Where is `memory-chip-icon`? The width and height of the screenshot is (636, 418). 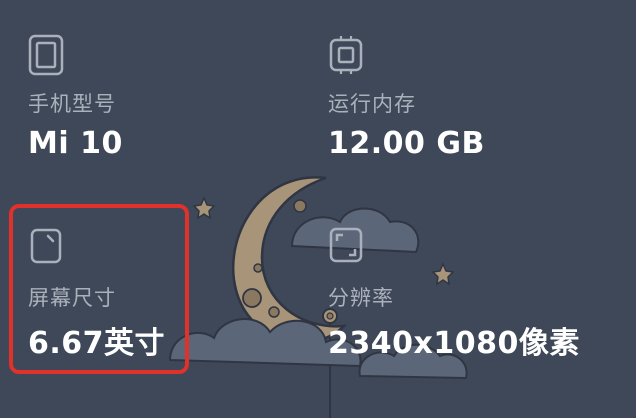 memory-chip-icon is located at coordinates (346, 55).